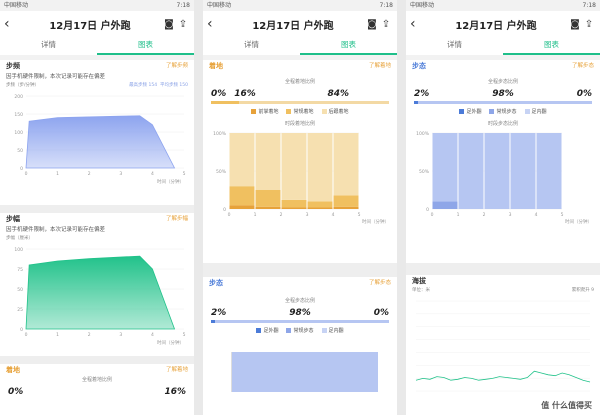  Describe the element at coordinates (184, 335) in the screenshot. I see `x-tick-label: 5` at that location.